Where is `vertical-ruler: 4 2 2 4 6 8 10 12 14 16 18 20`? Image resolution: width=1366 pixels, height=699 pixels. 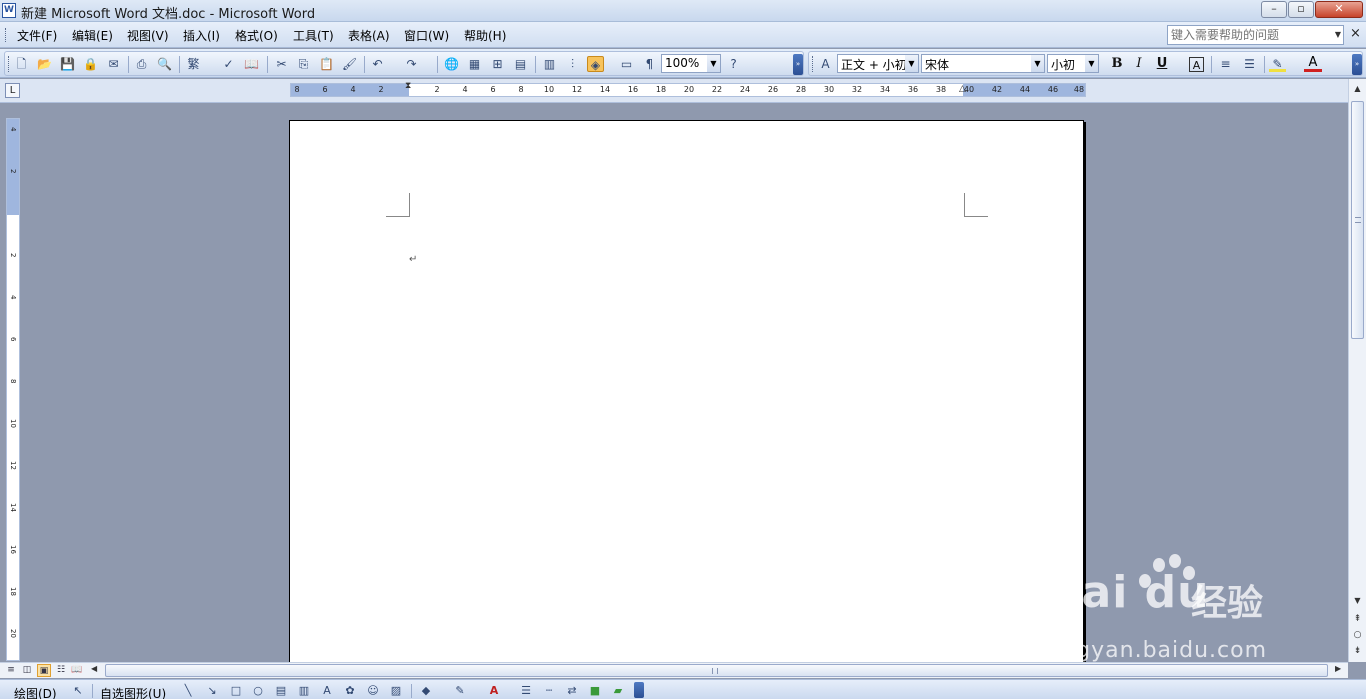 vertical-ruler: 4 2 2 4 6 8 10 12 14 16 18 20 is located at coordinates (13, 389).